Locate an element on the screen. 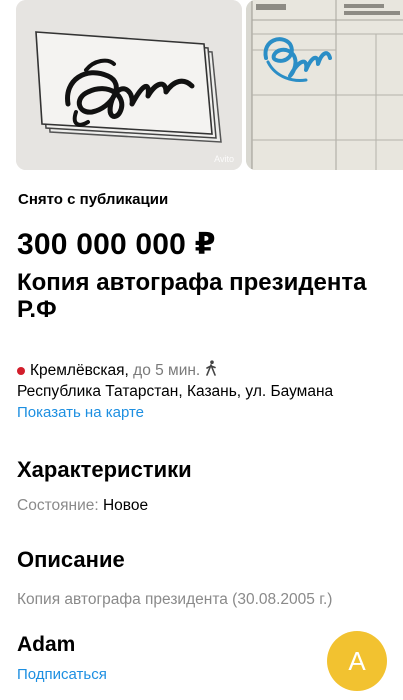  description-heading: Описание is located at coordinates (71, 559).